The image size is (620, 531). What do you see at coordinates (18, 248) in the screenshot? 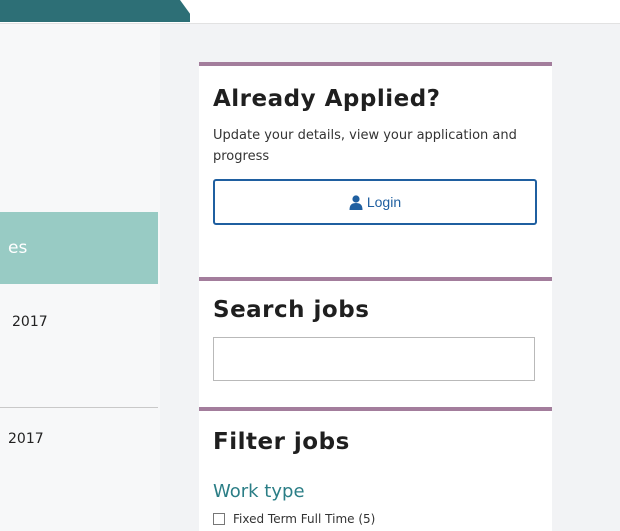
I see `left-banner-label: es` at bounding box center [18, 248].